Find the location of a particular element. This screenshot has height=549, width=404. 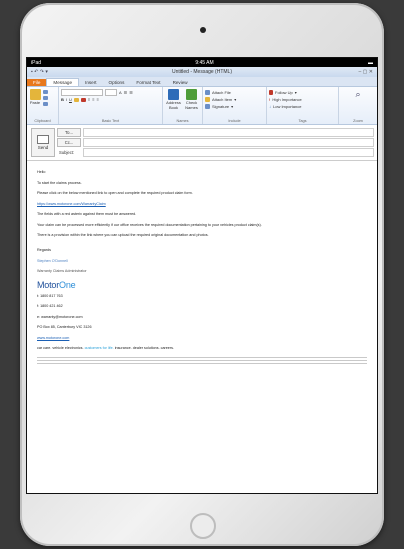

high-importance-button: ! High Importance is located at coordinates (302, 99).